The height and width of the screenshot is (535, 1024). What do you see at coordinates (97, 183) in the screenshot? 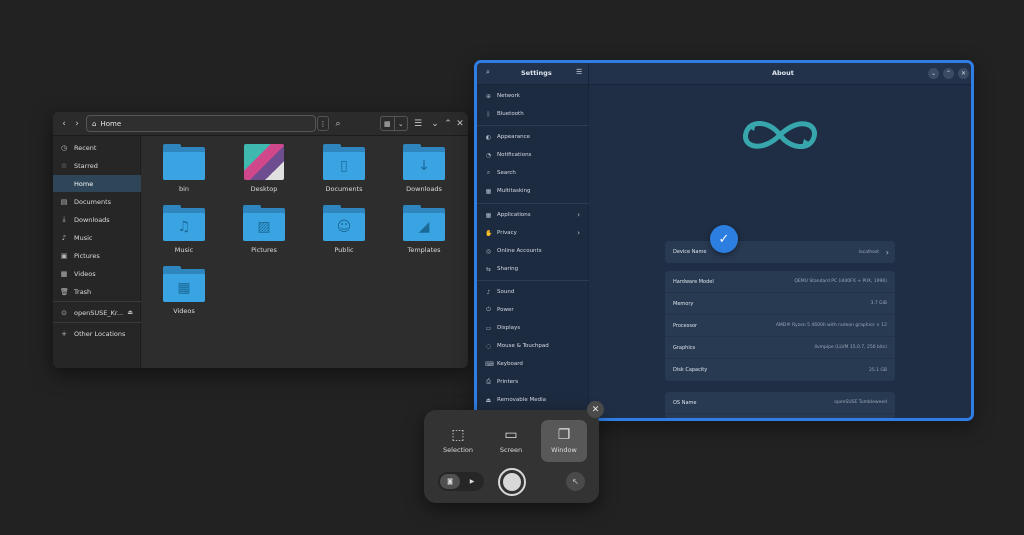
I see `sidebar-item-home: Home` at bounding box center [97, 183].